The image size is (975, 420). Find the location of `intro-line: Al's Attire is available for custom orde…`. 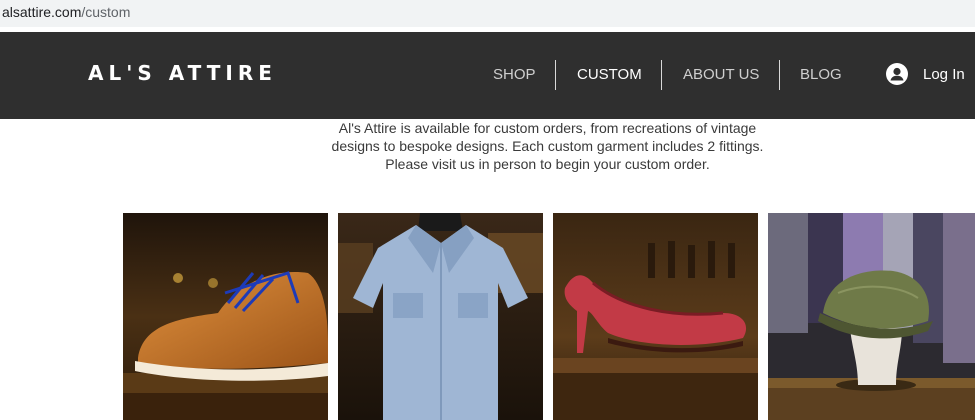

intro-line: Al's Attire is available for custom orde… is located at coordinates (547, 128).